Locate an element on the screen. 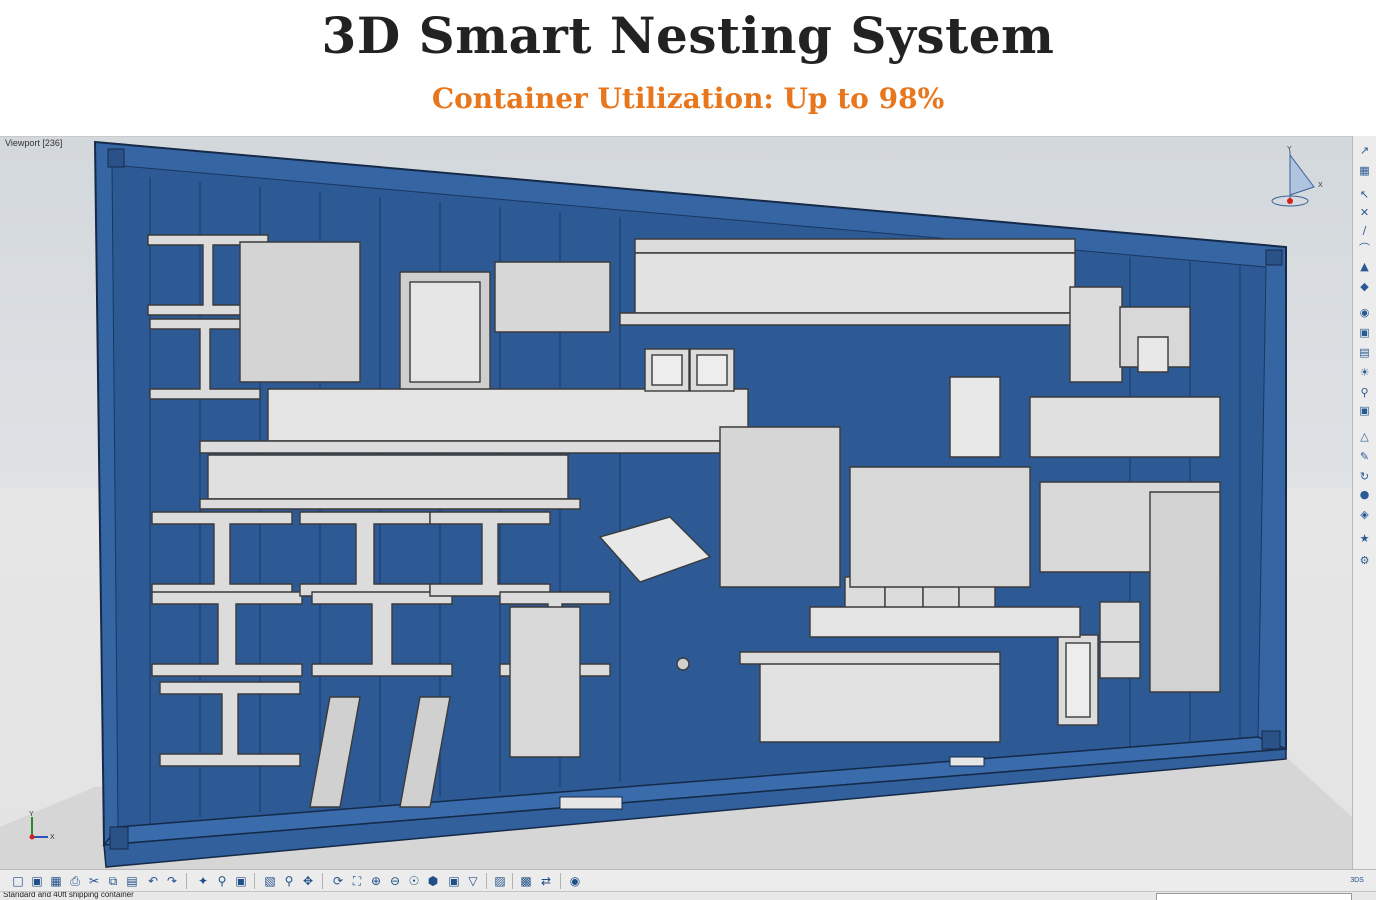 The width and height of the screenshot is (1376, 900). camera-icon: ▣ is located at coordinates (1364, 411).